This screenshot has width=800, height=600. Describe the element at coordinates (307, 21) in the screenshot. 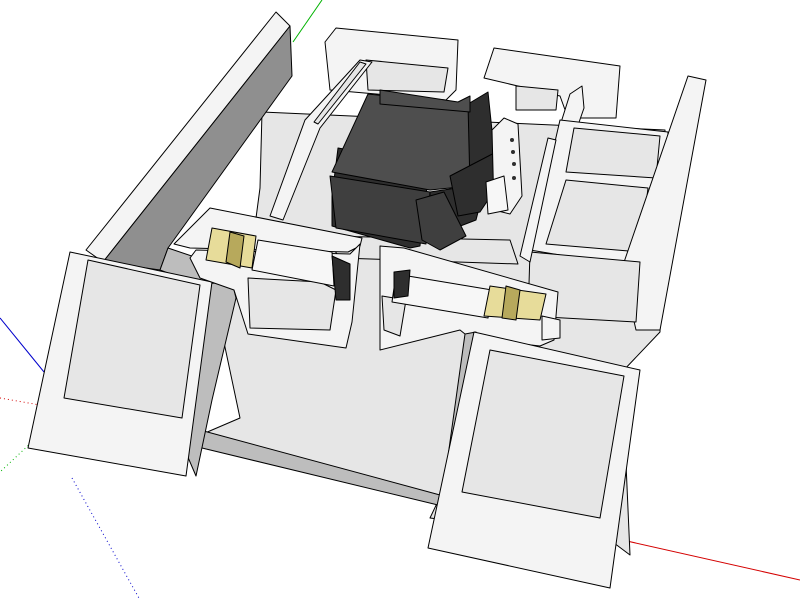

I see `axis-green-solid` at that location.